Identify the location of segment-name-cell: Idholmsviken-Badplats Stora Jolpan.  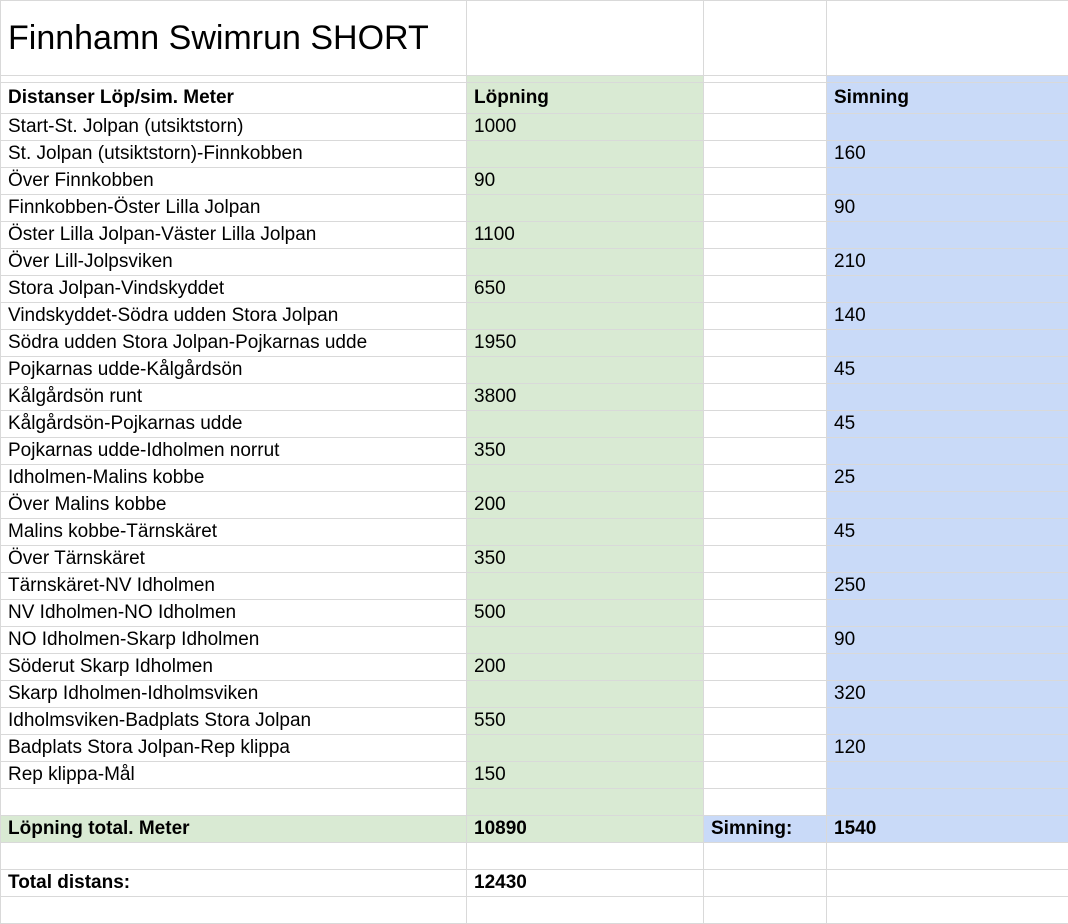
(234, 721).